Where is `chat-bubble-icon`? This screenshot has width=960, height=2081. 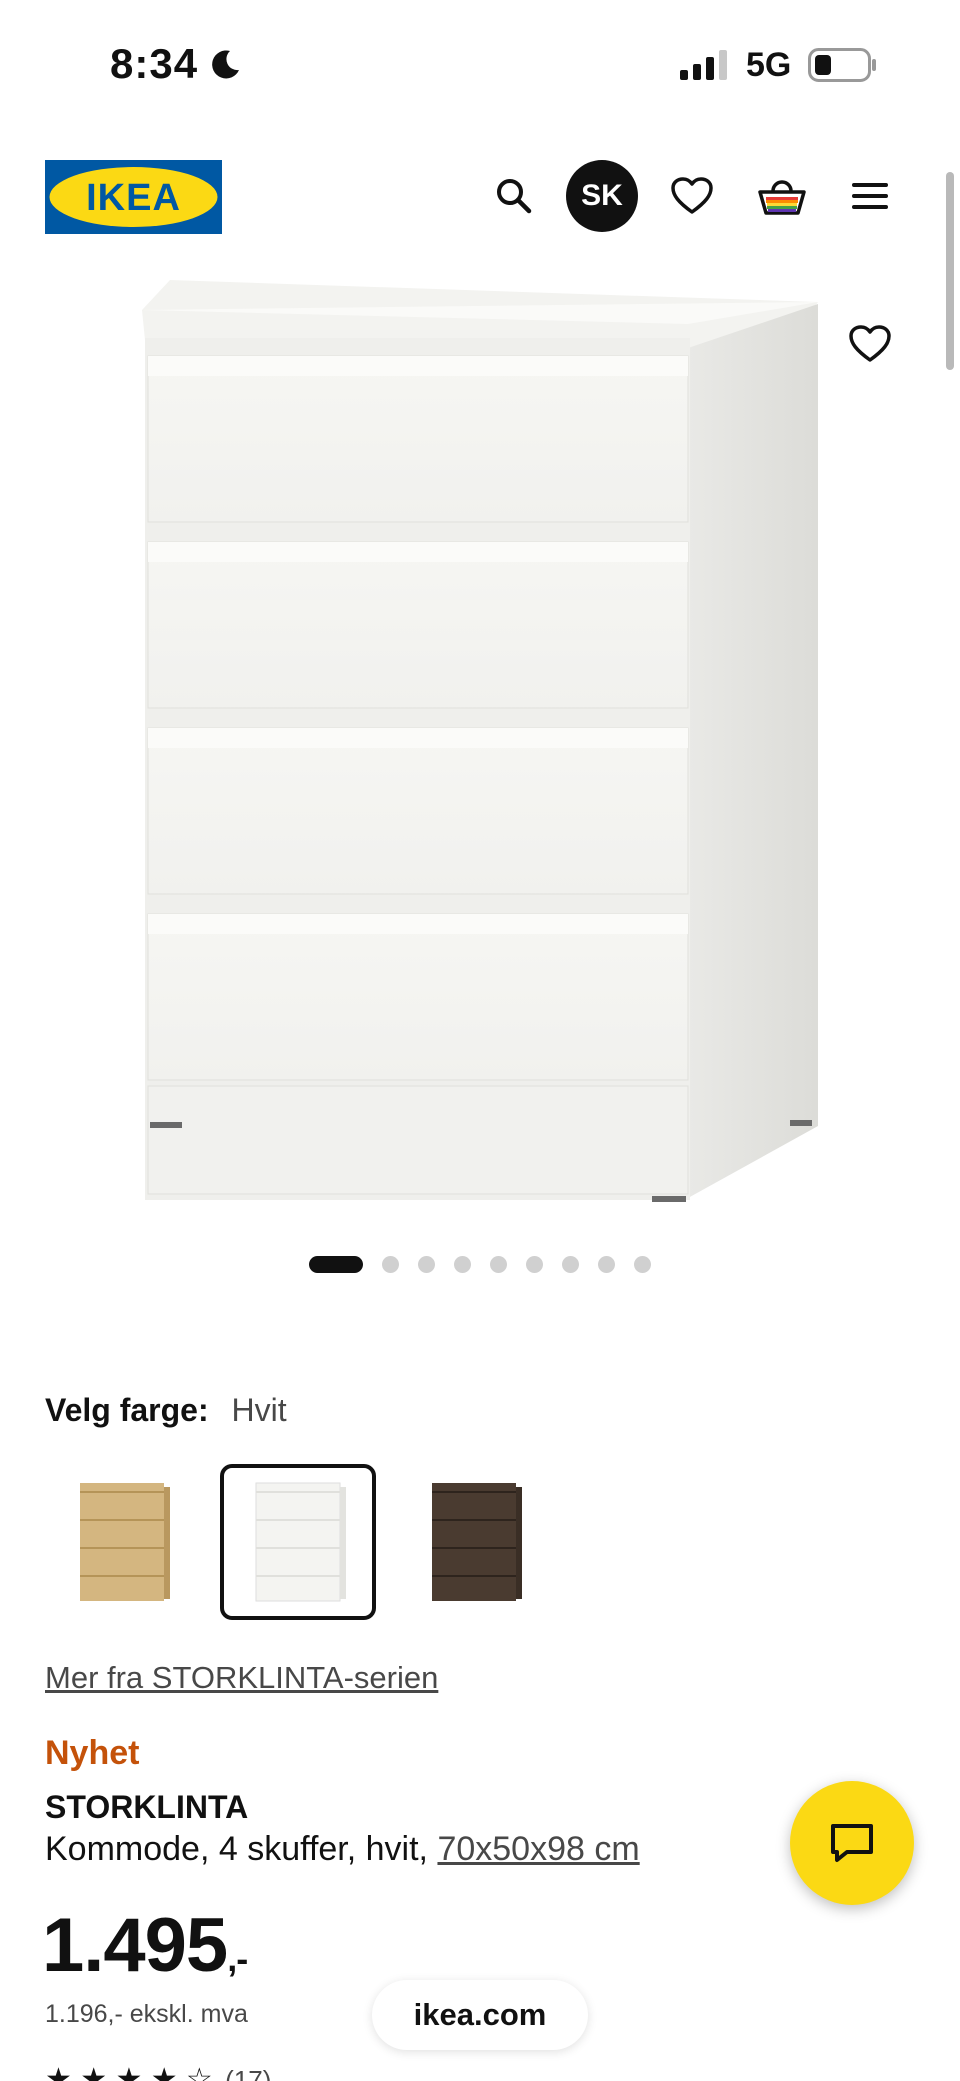 chat-bubble-icon is located at coordinates (852, 1843).